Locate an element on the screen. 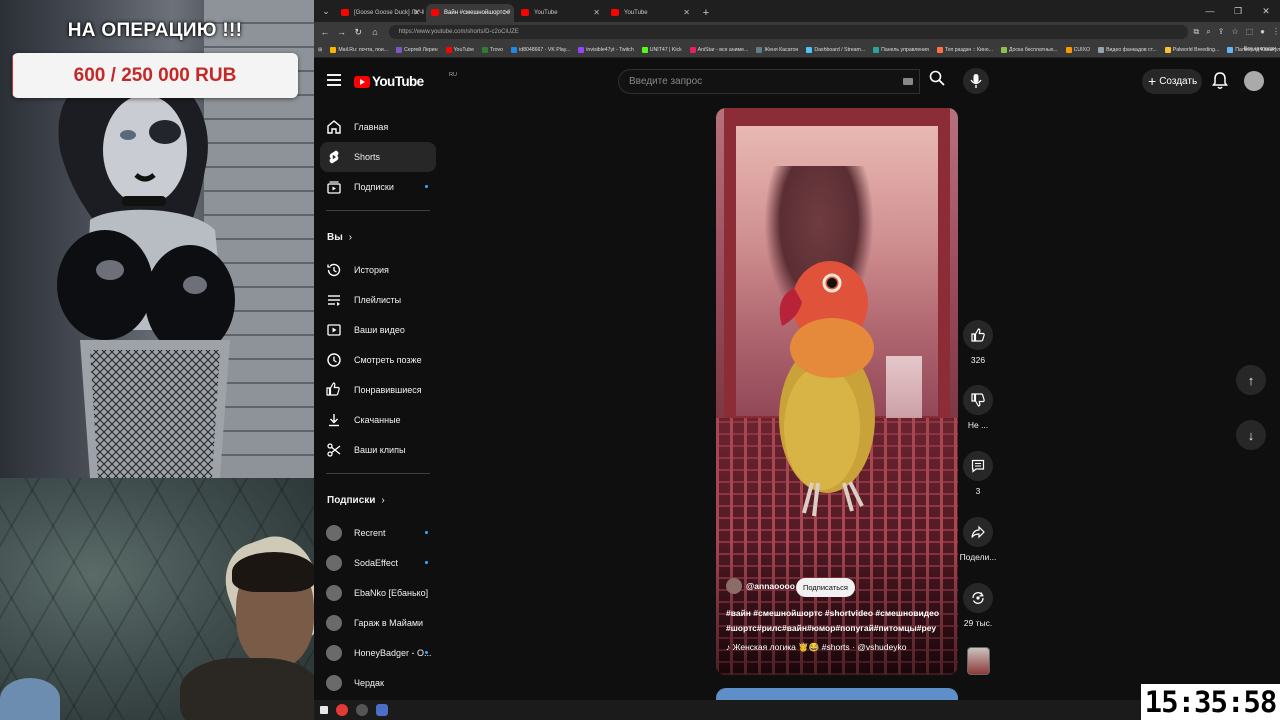 The width and height of the screenshot is (1280, 720). forward-icon: → is located at coordinates (342, 32).